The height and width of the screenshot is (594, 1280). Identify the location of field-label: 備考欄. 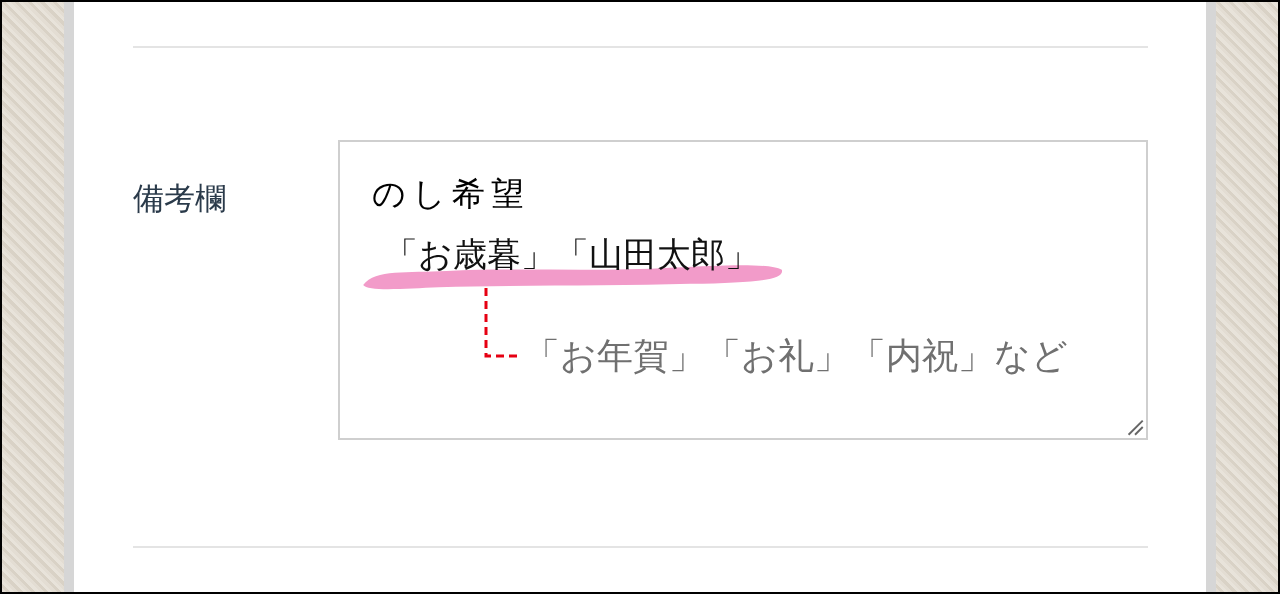
(180, 198).